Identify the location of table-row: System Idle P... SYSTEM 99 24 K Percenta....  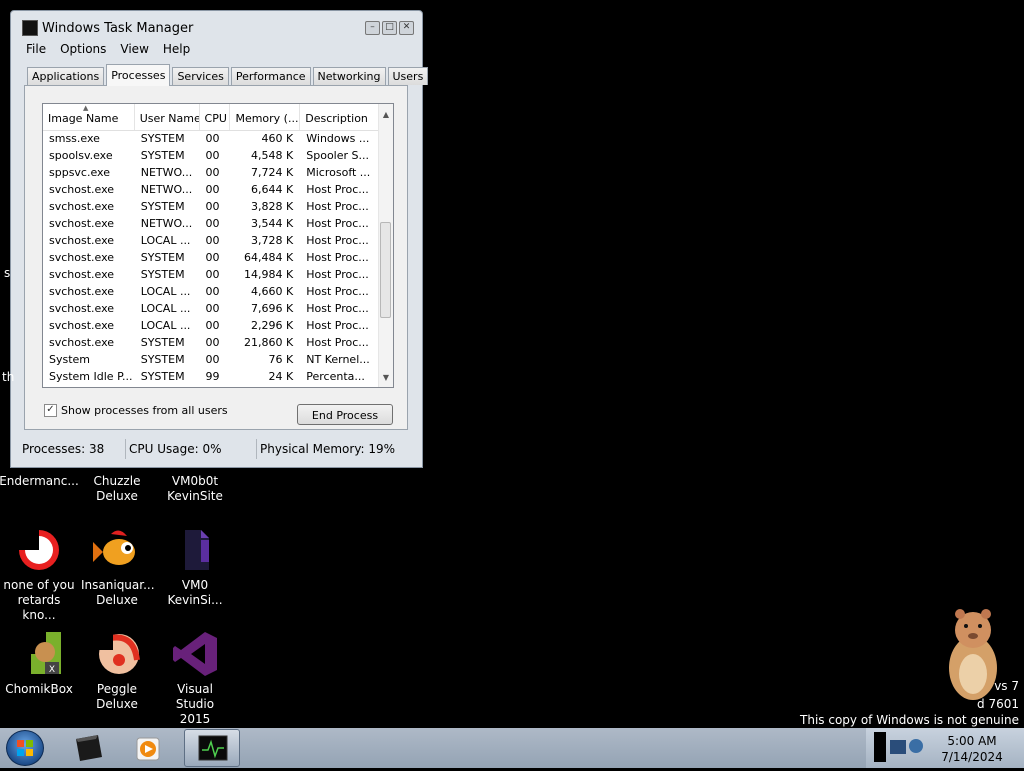
(211, 376).